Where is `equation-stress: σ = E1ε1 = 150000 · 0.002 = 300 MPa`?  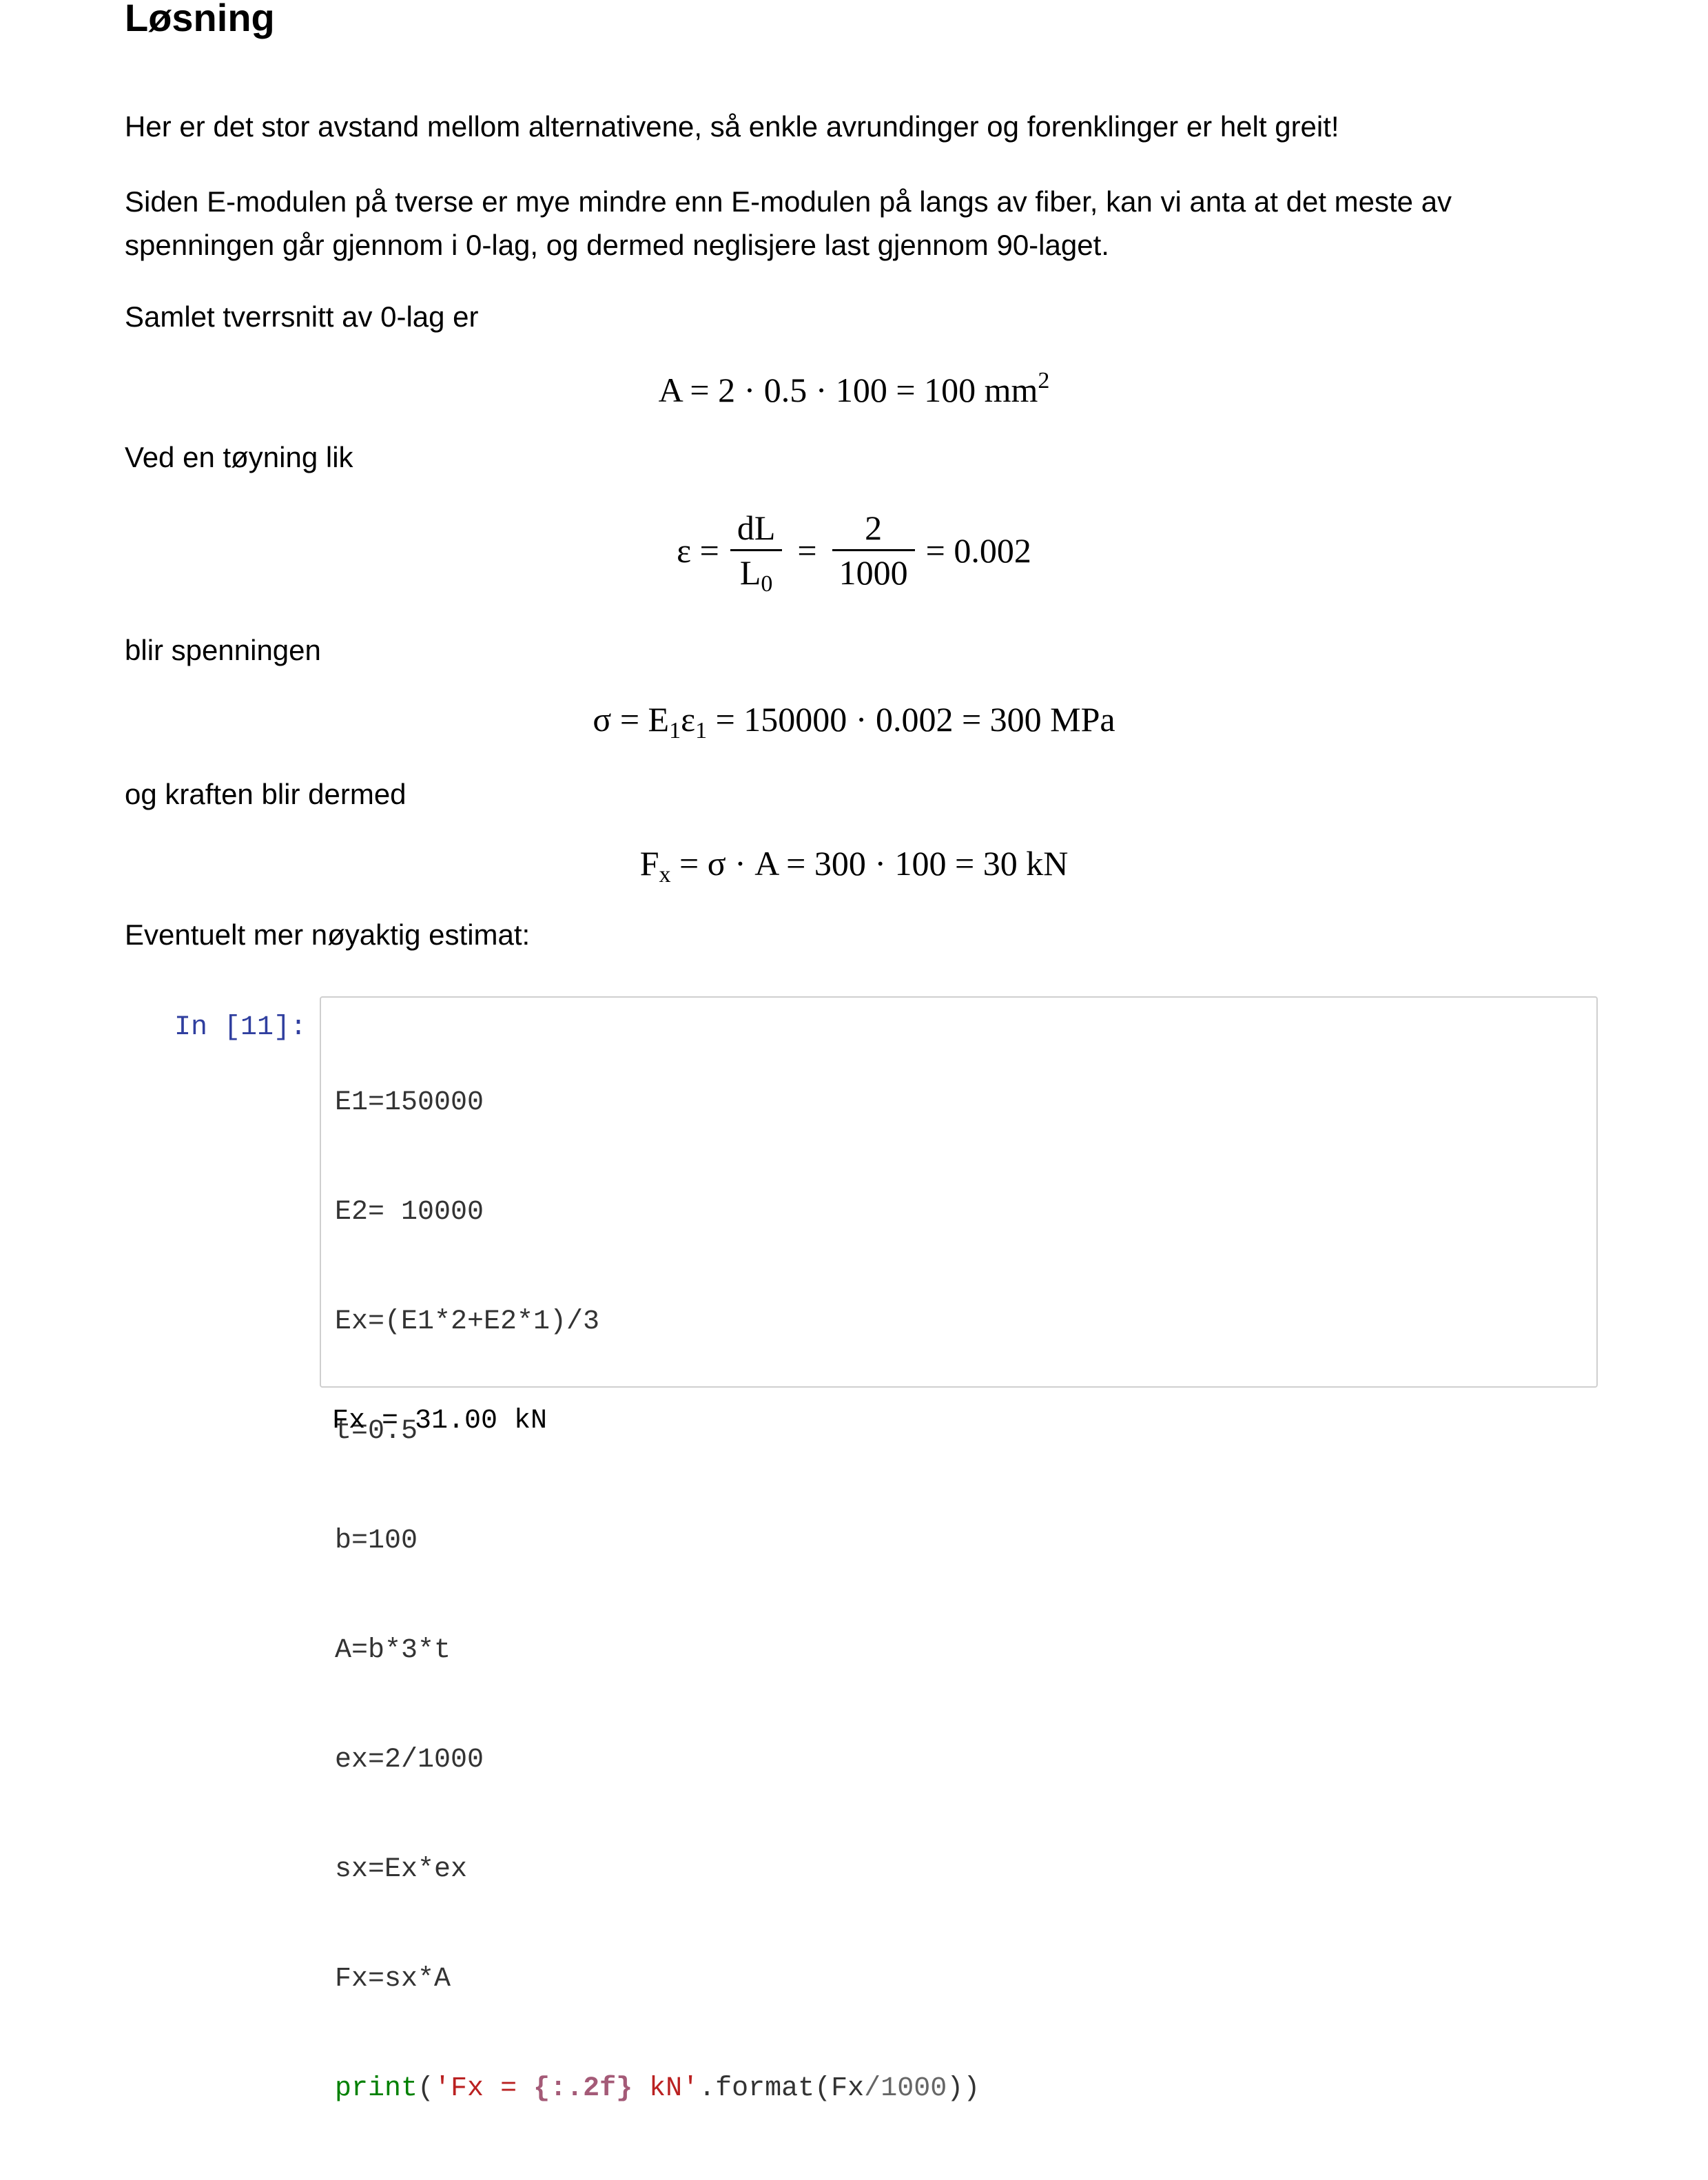 equation-stress: σ = E1ε1 = 150000 · 0.002 = 300 MPa is located at coordinates (854, 721).